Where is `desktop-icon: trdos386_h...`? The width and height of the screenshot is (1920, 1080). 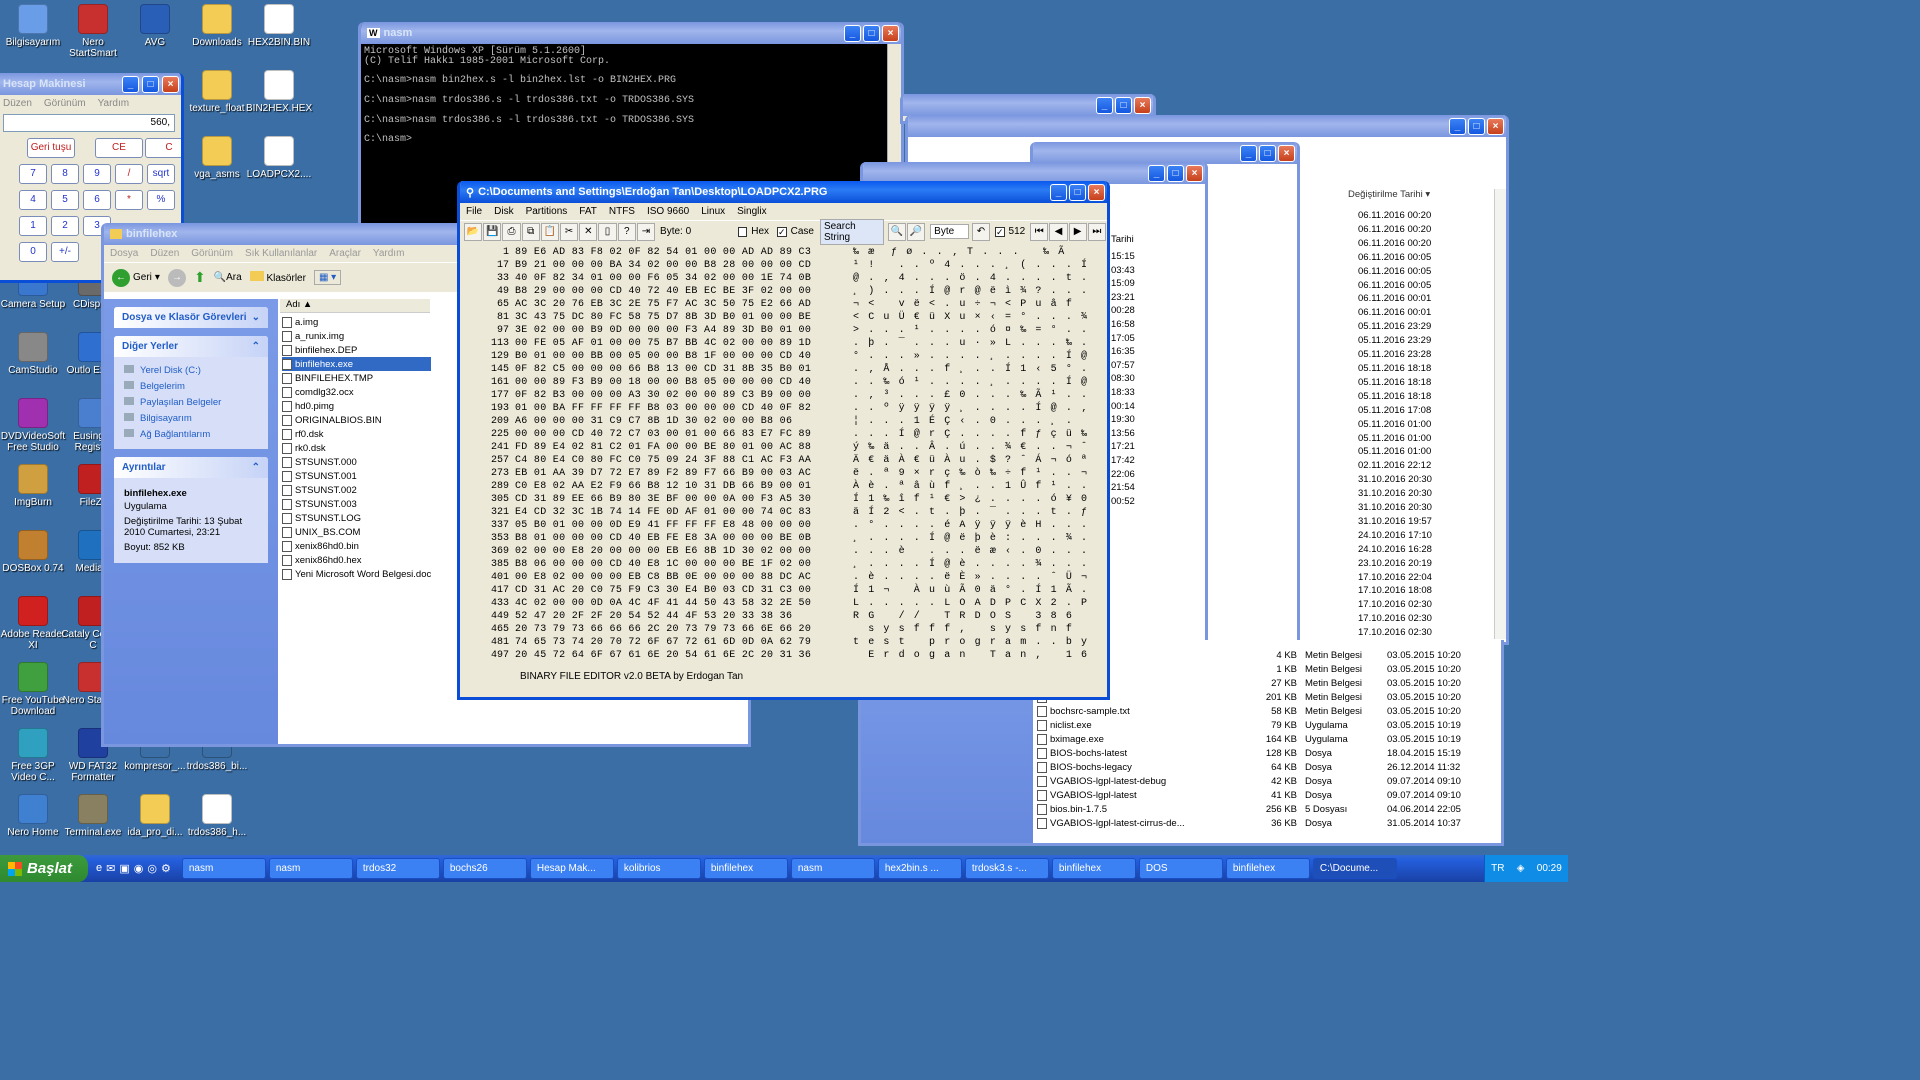
desktop-icon: trdos386_h... is located at coordinates (217, 816).